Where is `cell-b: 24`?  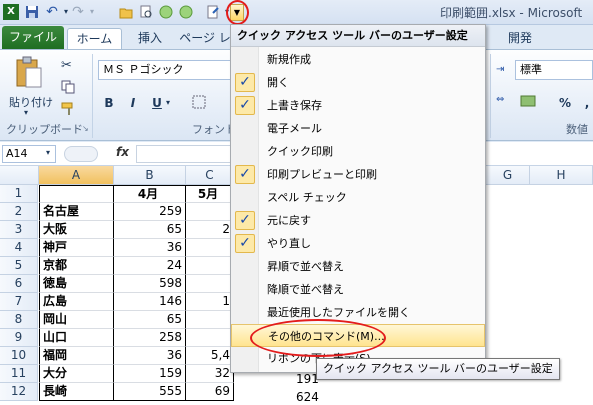
cell-b: 24 is located at coordinates (150, 266).